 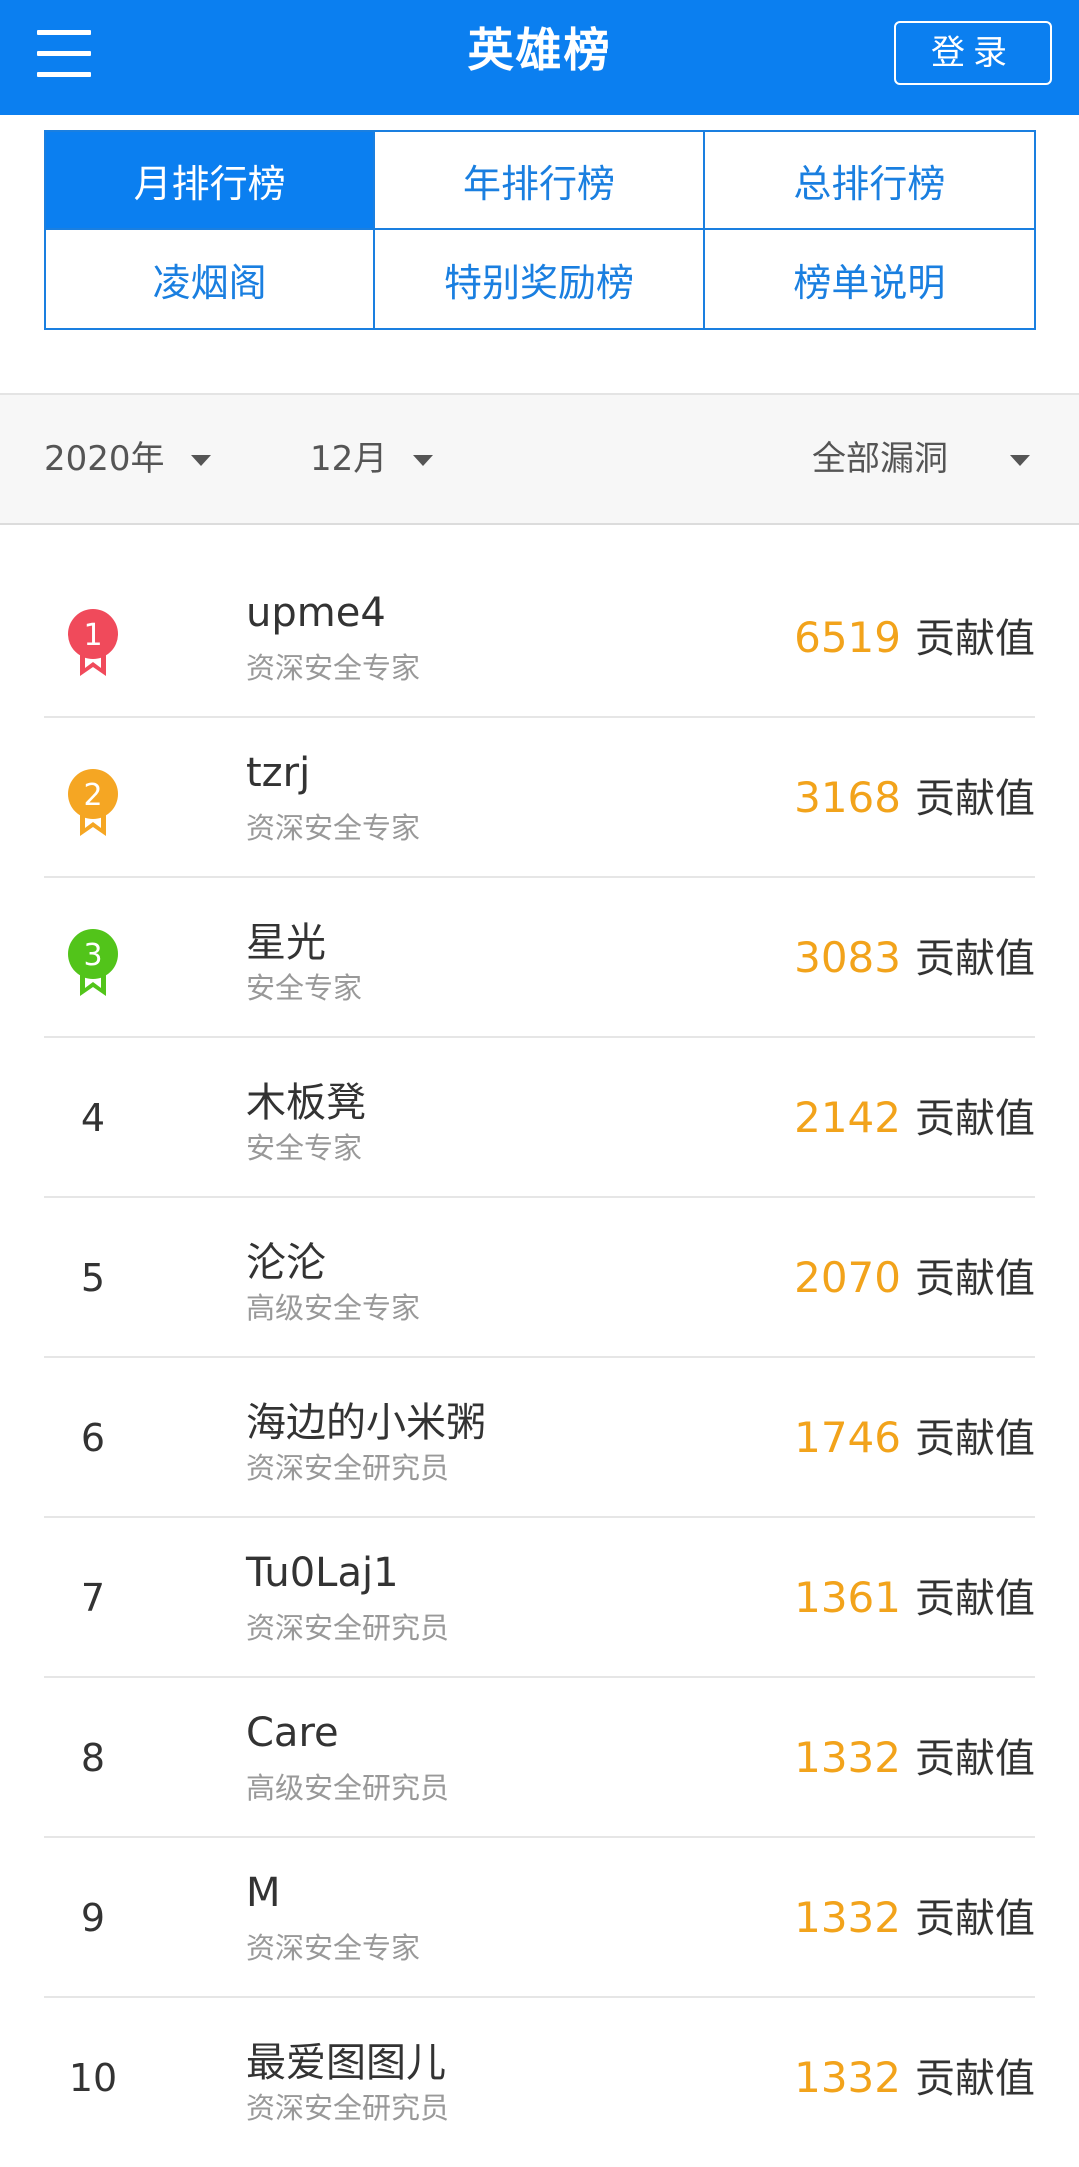 What do you see at coordinates (880, 459) in the screenshot?
I see `category-value: 全部漏洞` at bounding box center [880, 459].